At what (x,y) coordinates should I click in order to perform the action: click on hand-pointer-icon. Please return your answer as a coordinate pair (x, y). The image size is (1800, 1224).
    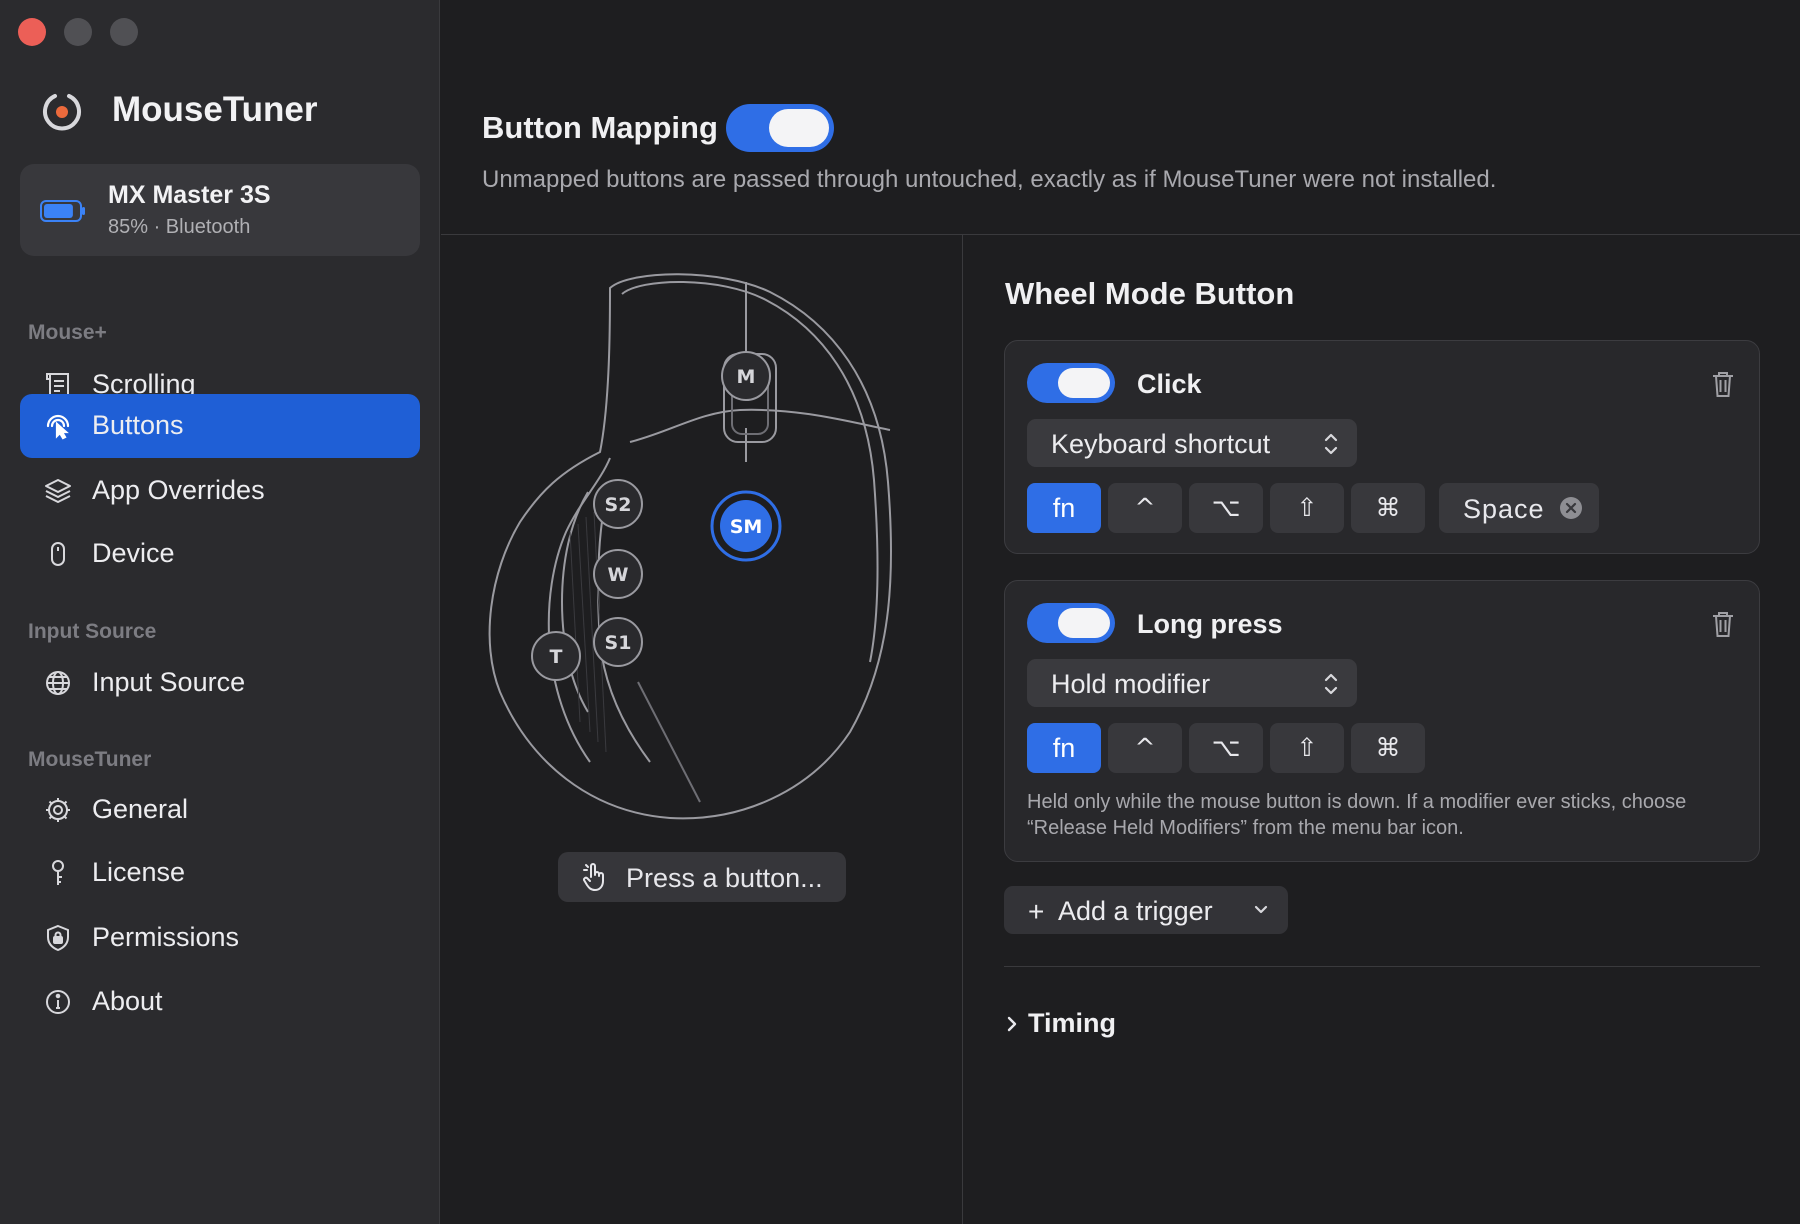
    Looking at the image, I should click on (593, 877).